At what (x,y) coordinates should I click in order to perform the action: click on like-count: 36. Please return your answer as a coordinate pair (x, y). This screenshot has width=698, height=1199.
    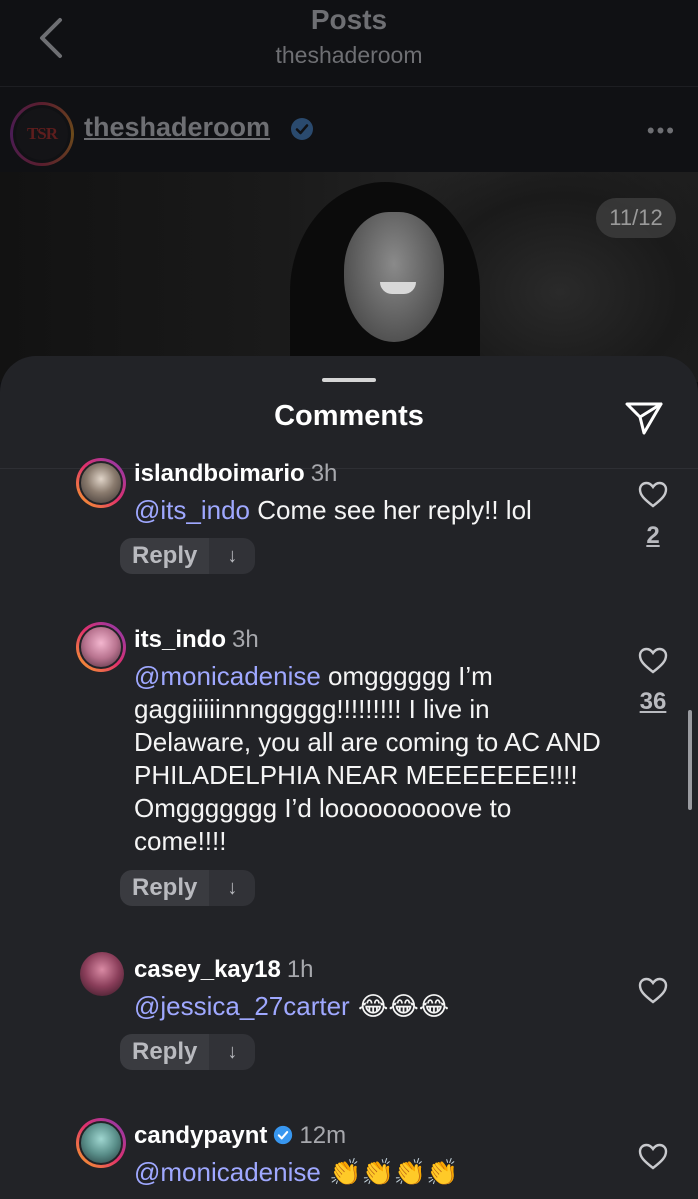
    Looking at the image, I should click on (653, 702).